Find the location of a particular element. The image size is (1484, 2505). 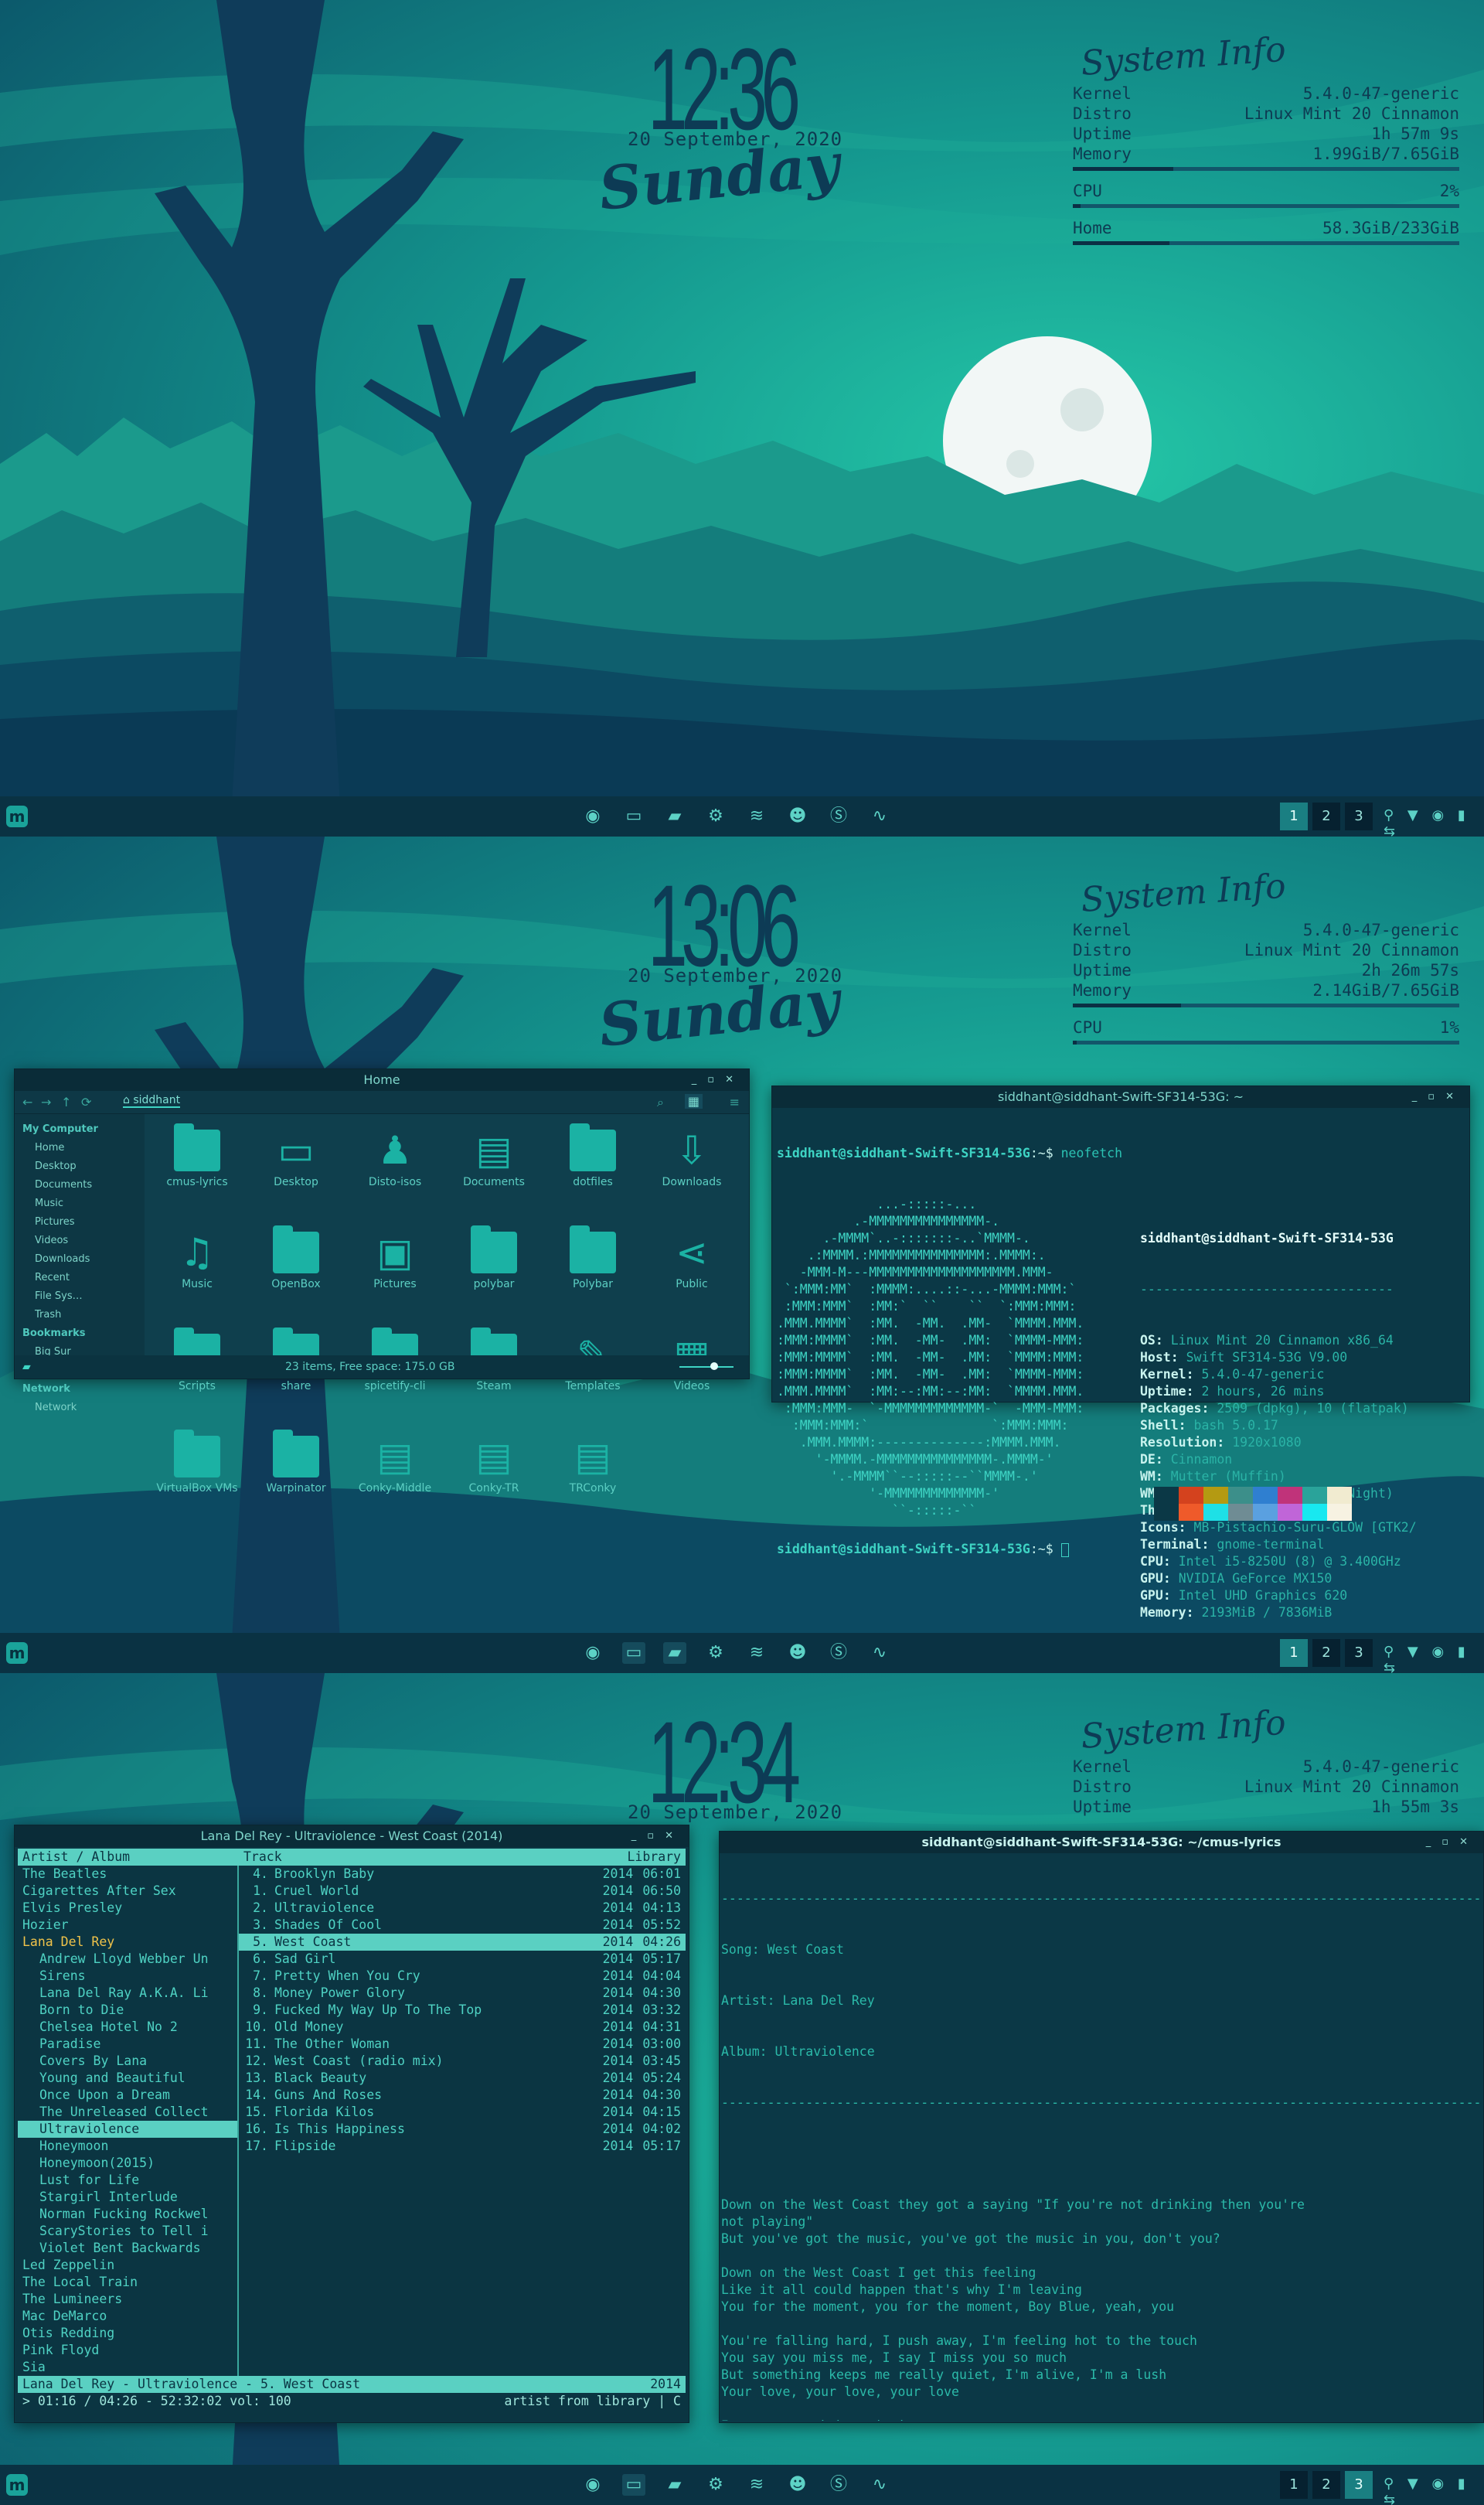

terminal-titlebar: siddhant@siddhant-Swift-SF314-53G: ~ _▫✕ is located at coordinates (1120, 1097).